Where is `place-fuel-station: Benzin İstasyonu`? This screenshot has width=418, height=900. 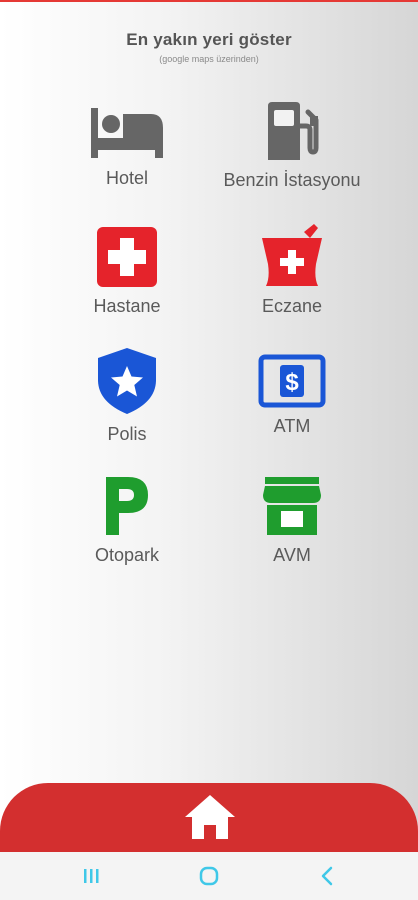
place-fuel-station: Benzin İstasyonu is located at coordinates (292, 145).